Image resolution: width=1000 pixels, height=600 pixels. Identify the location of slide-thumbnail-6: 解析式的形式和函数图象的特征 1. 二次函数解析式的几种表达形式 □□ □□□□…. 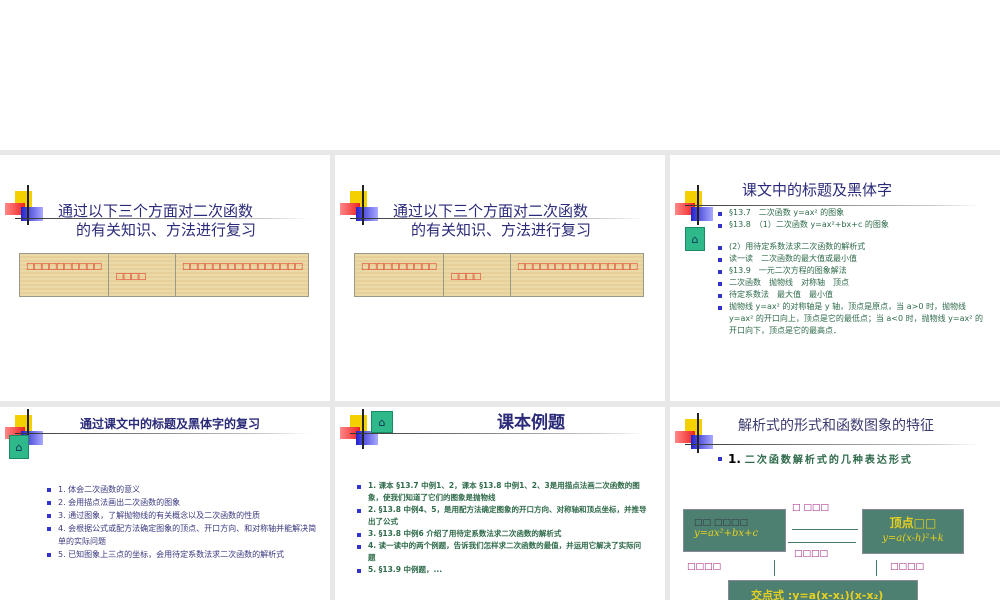
(835, 503).